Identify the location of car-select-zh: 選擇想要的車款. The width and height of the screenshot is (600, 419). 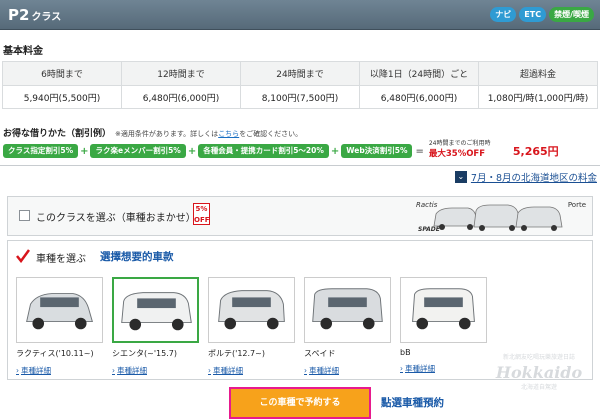
(137, 257).